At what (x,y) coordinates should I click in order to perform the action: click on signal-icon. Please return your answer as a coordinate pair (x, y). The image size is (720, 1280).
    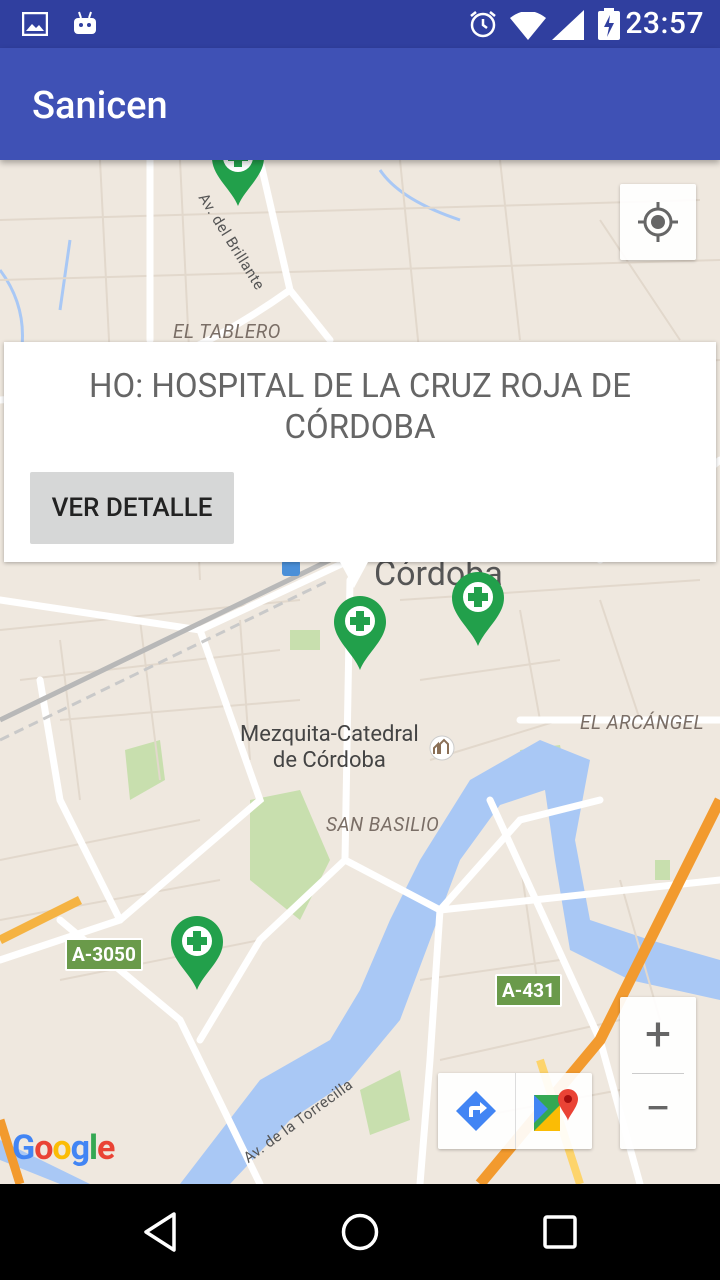
    Looking at the image, I should click on (568, 27).